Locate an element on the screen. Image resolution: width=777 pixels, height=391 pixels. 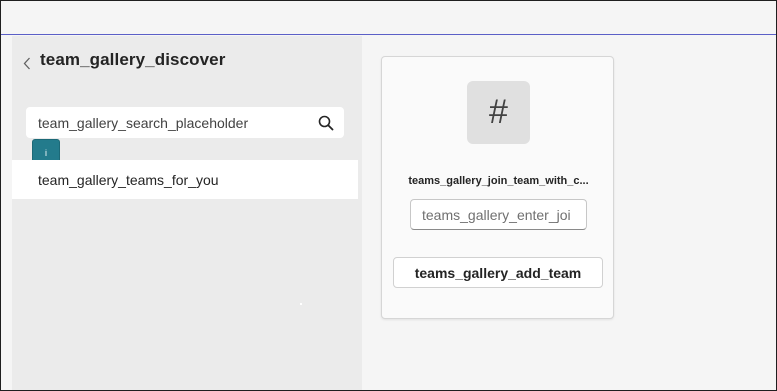
sidebar-item-label: team_gallery_teams_for_you is located at coordinates (128, 179).